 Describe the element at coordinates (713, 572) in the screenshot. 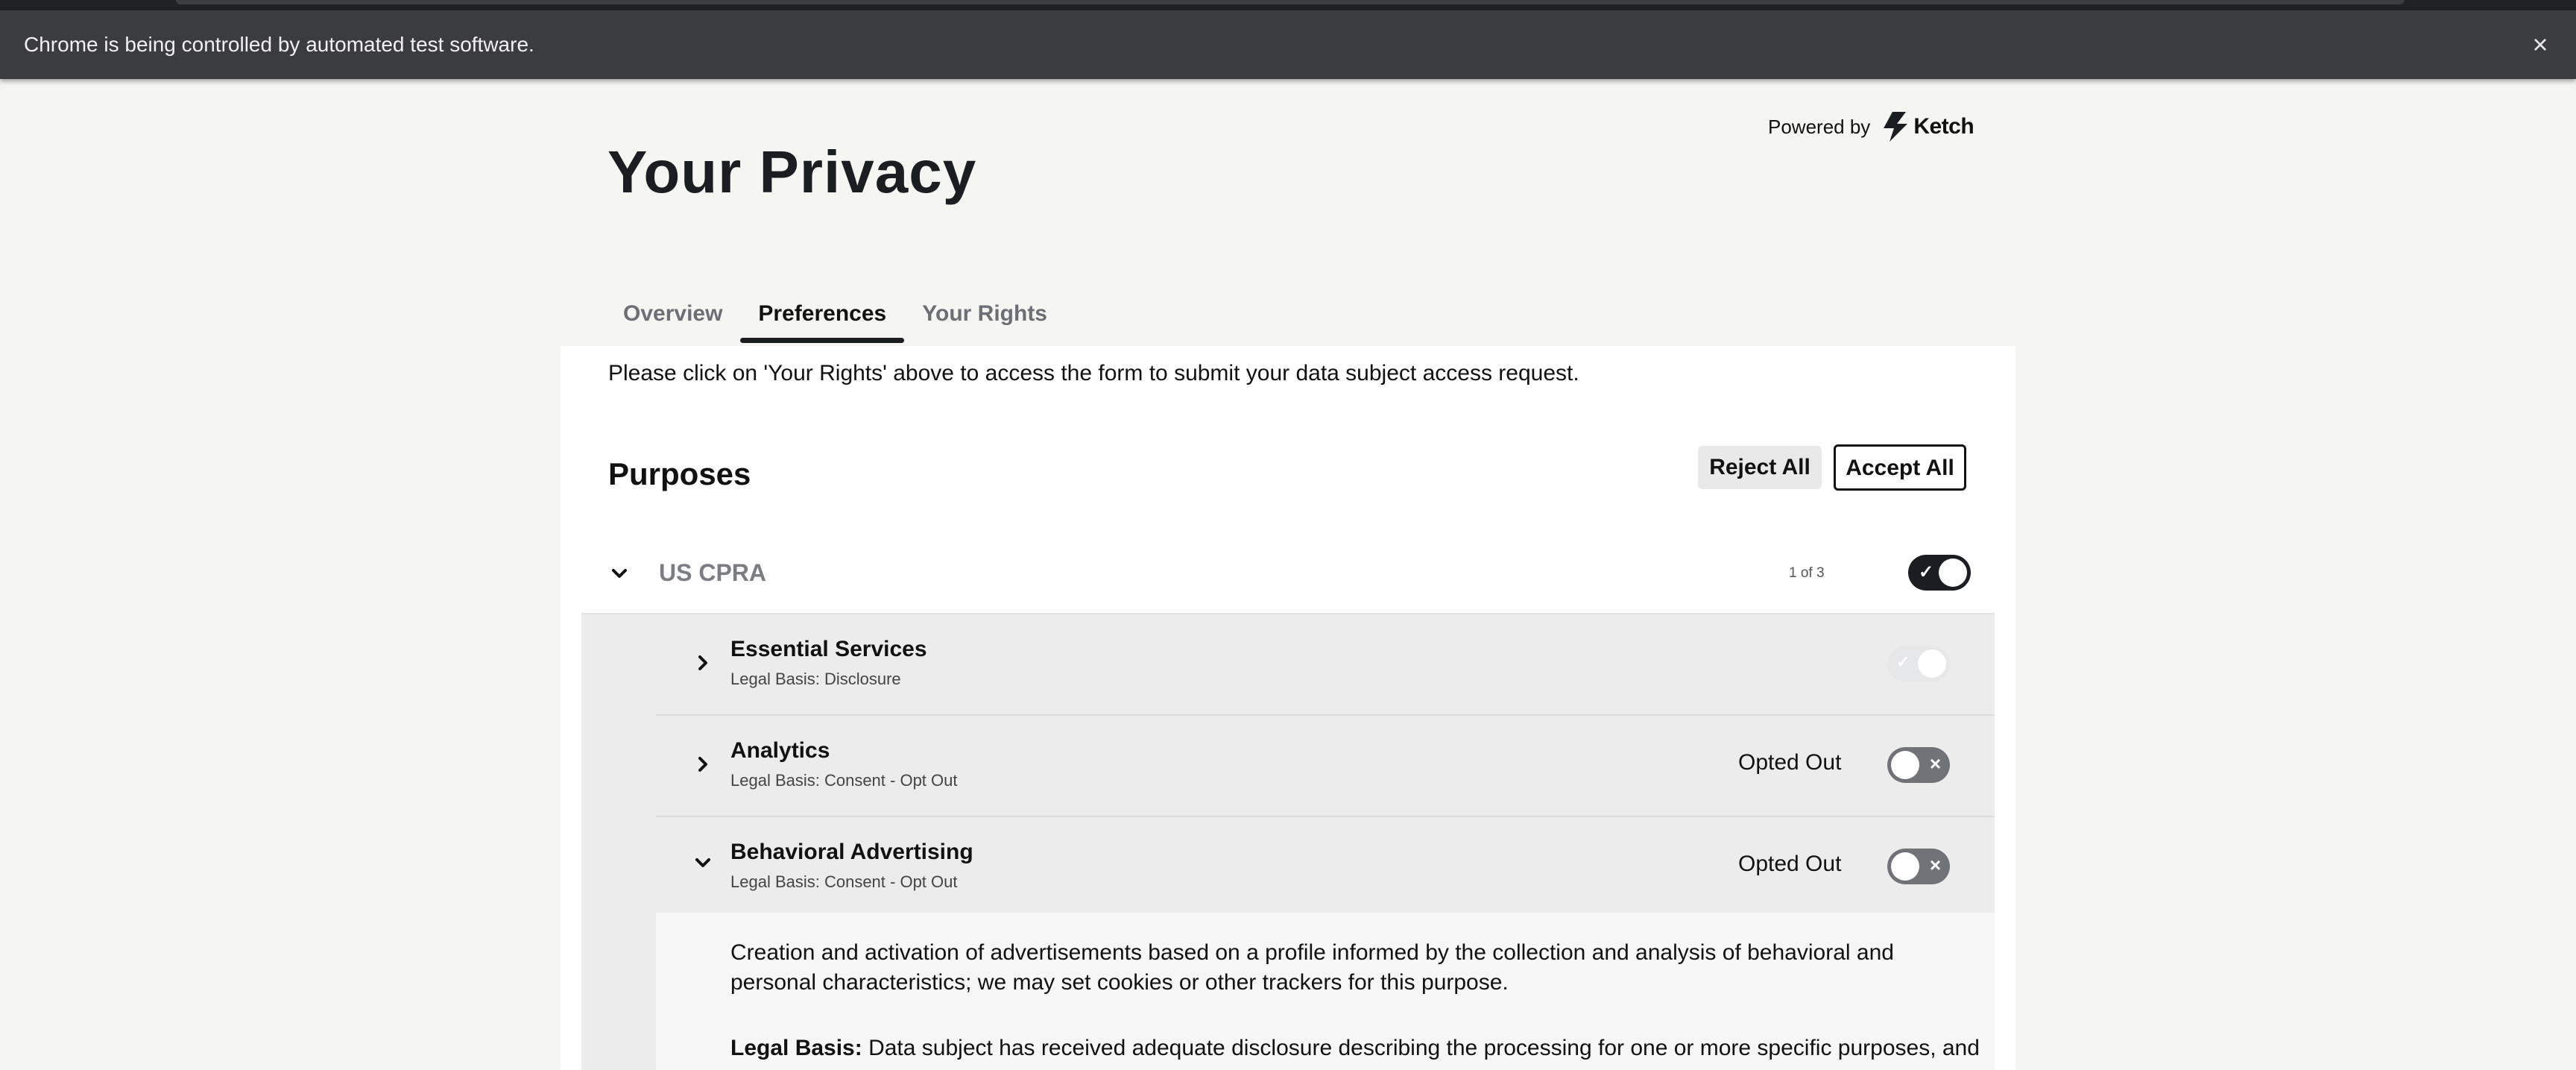

I see `group-label: US CPRA` at that location.